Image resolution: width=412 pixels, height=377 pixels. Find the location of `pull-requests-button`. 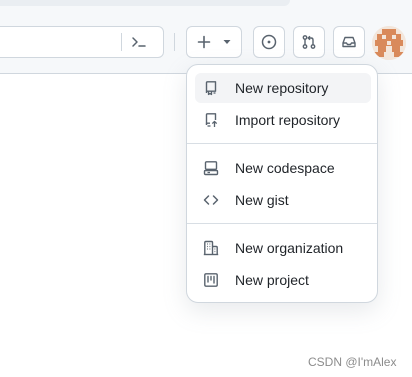

pull-requests-button is located at coordinates (309, 42).